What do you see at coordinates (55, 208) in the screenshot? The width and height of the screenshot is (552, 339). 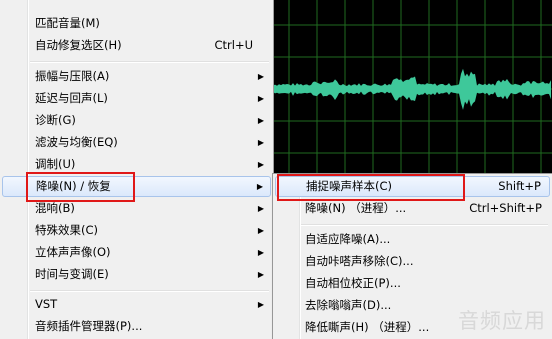 I see `menu-item-label: 混响(B)` at bounding box center [55, 208].